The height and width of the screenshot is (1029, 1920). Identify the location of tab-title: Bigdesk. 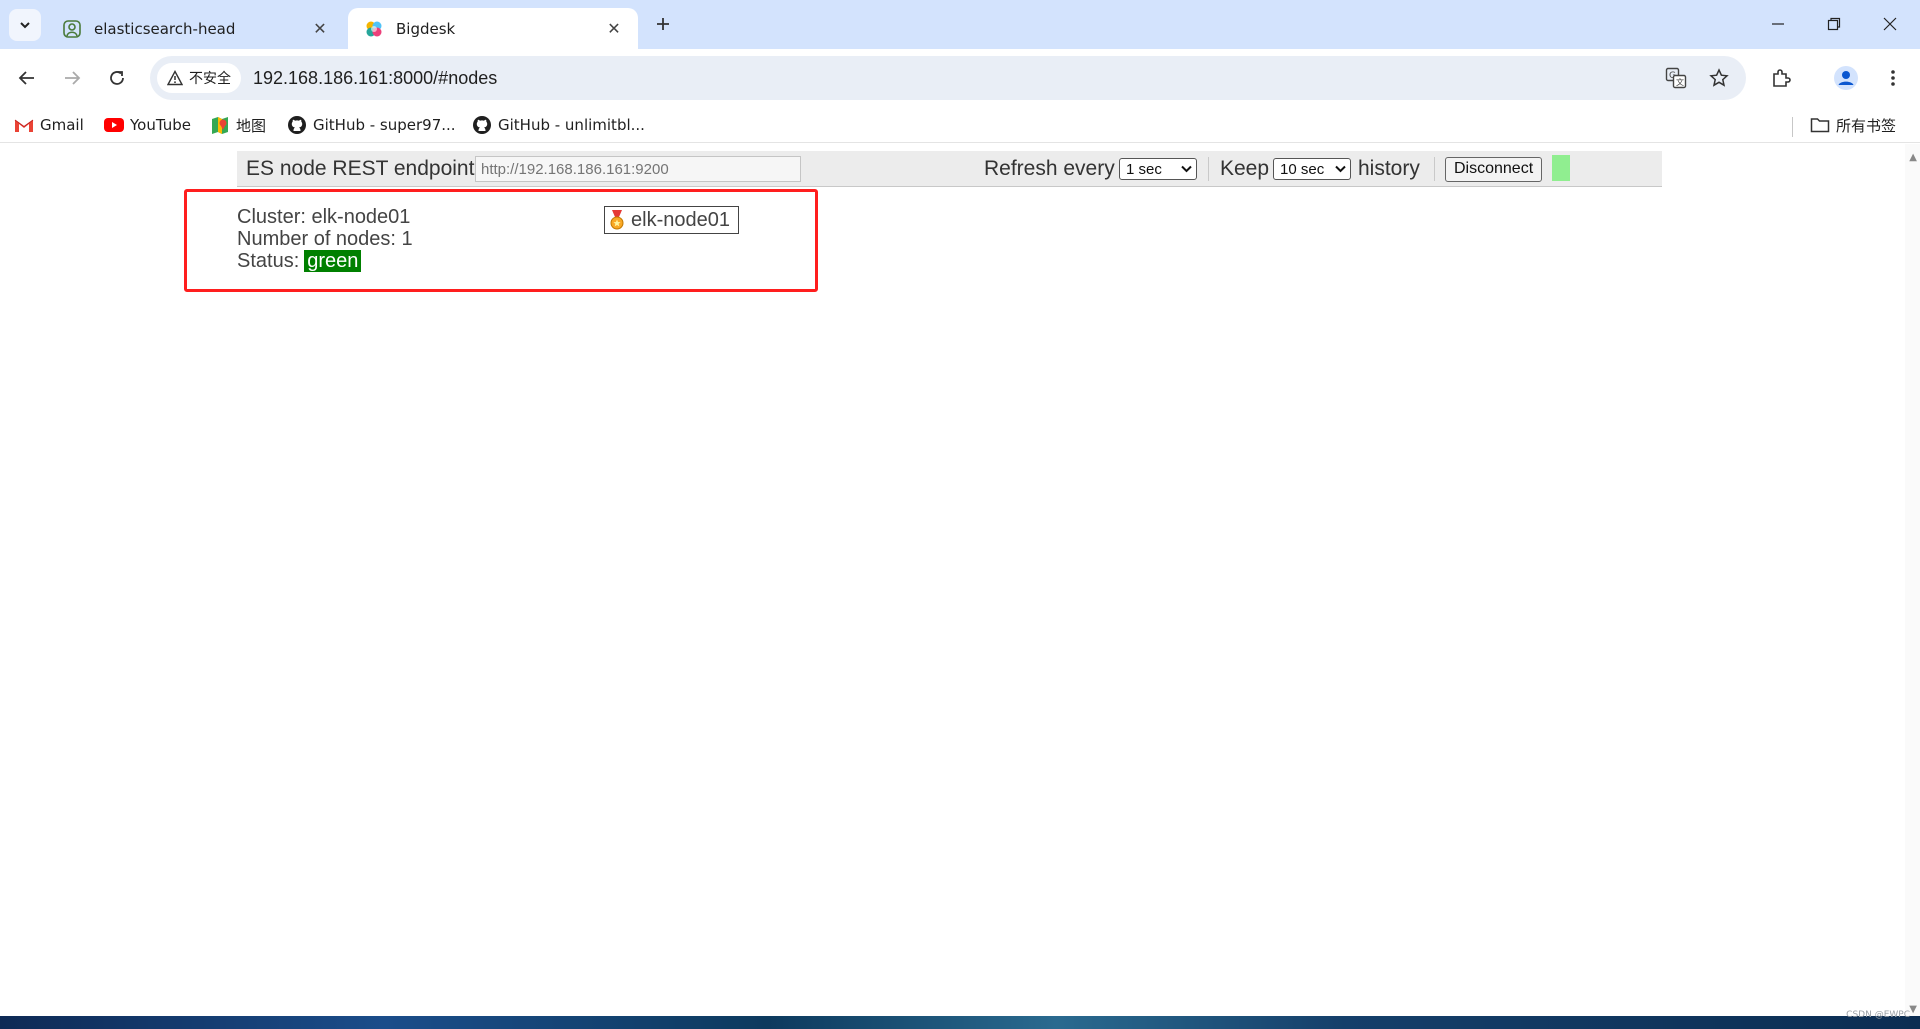
(426, 28).